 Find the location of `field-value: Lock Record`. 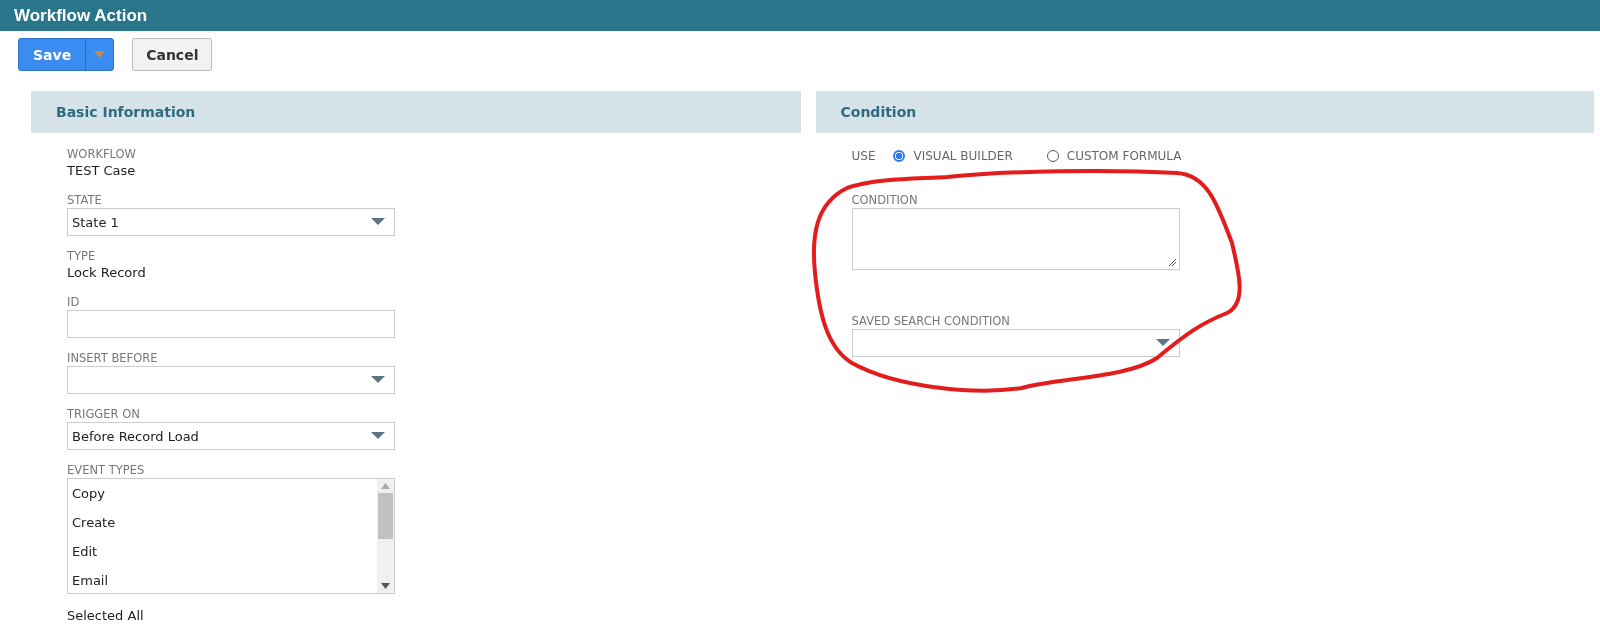

field-value: Lock Record is located at coordinates (107, 273).